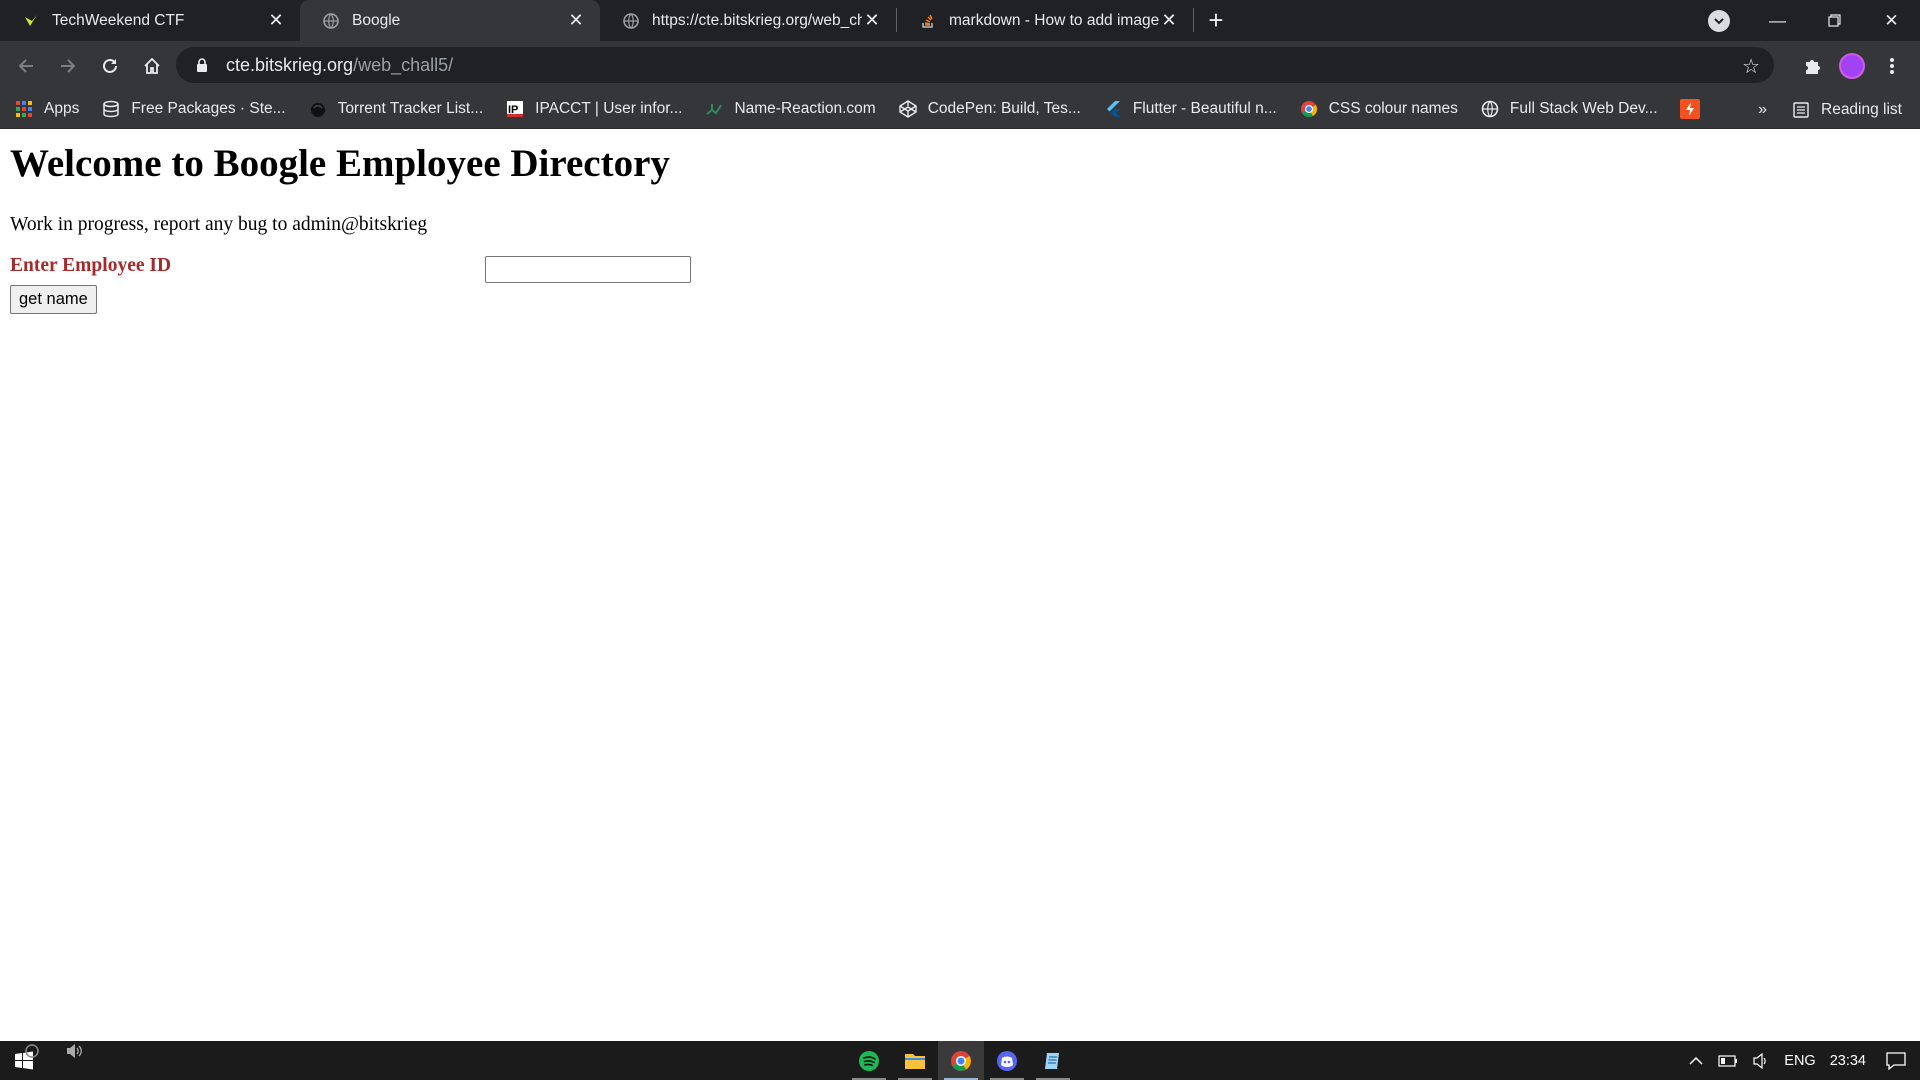 The height and width of the screenshot is (1080, 1920). Describe the element at coordinates (26, 66) in the screenshot. I see `back-arrow-icon` at that location.